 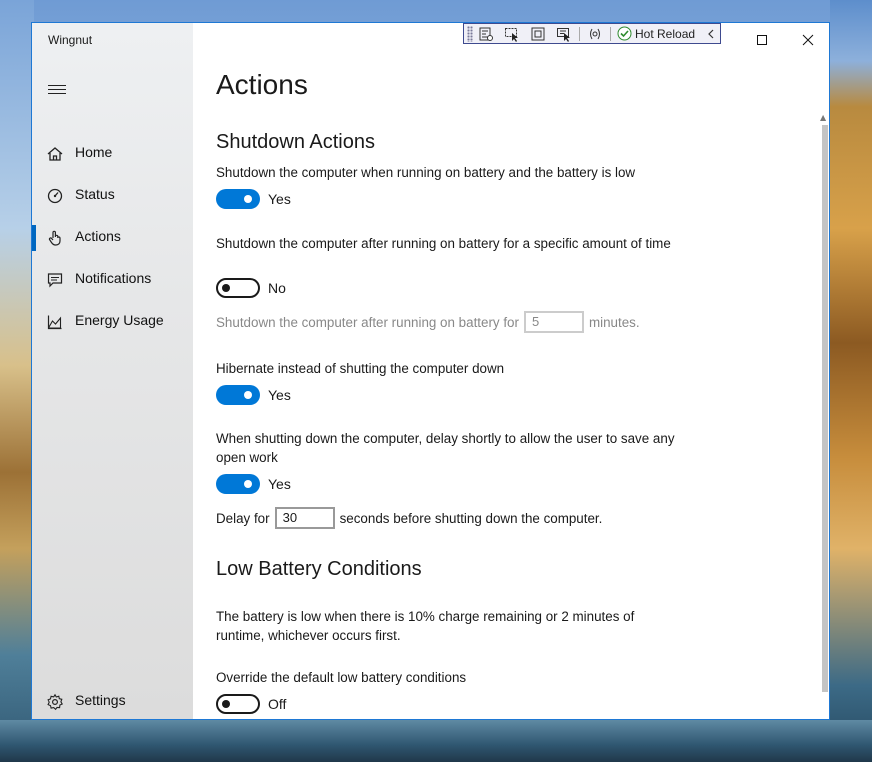 I want to click on hot-reload-label: Hot Reload, so click(x=665, y=33).